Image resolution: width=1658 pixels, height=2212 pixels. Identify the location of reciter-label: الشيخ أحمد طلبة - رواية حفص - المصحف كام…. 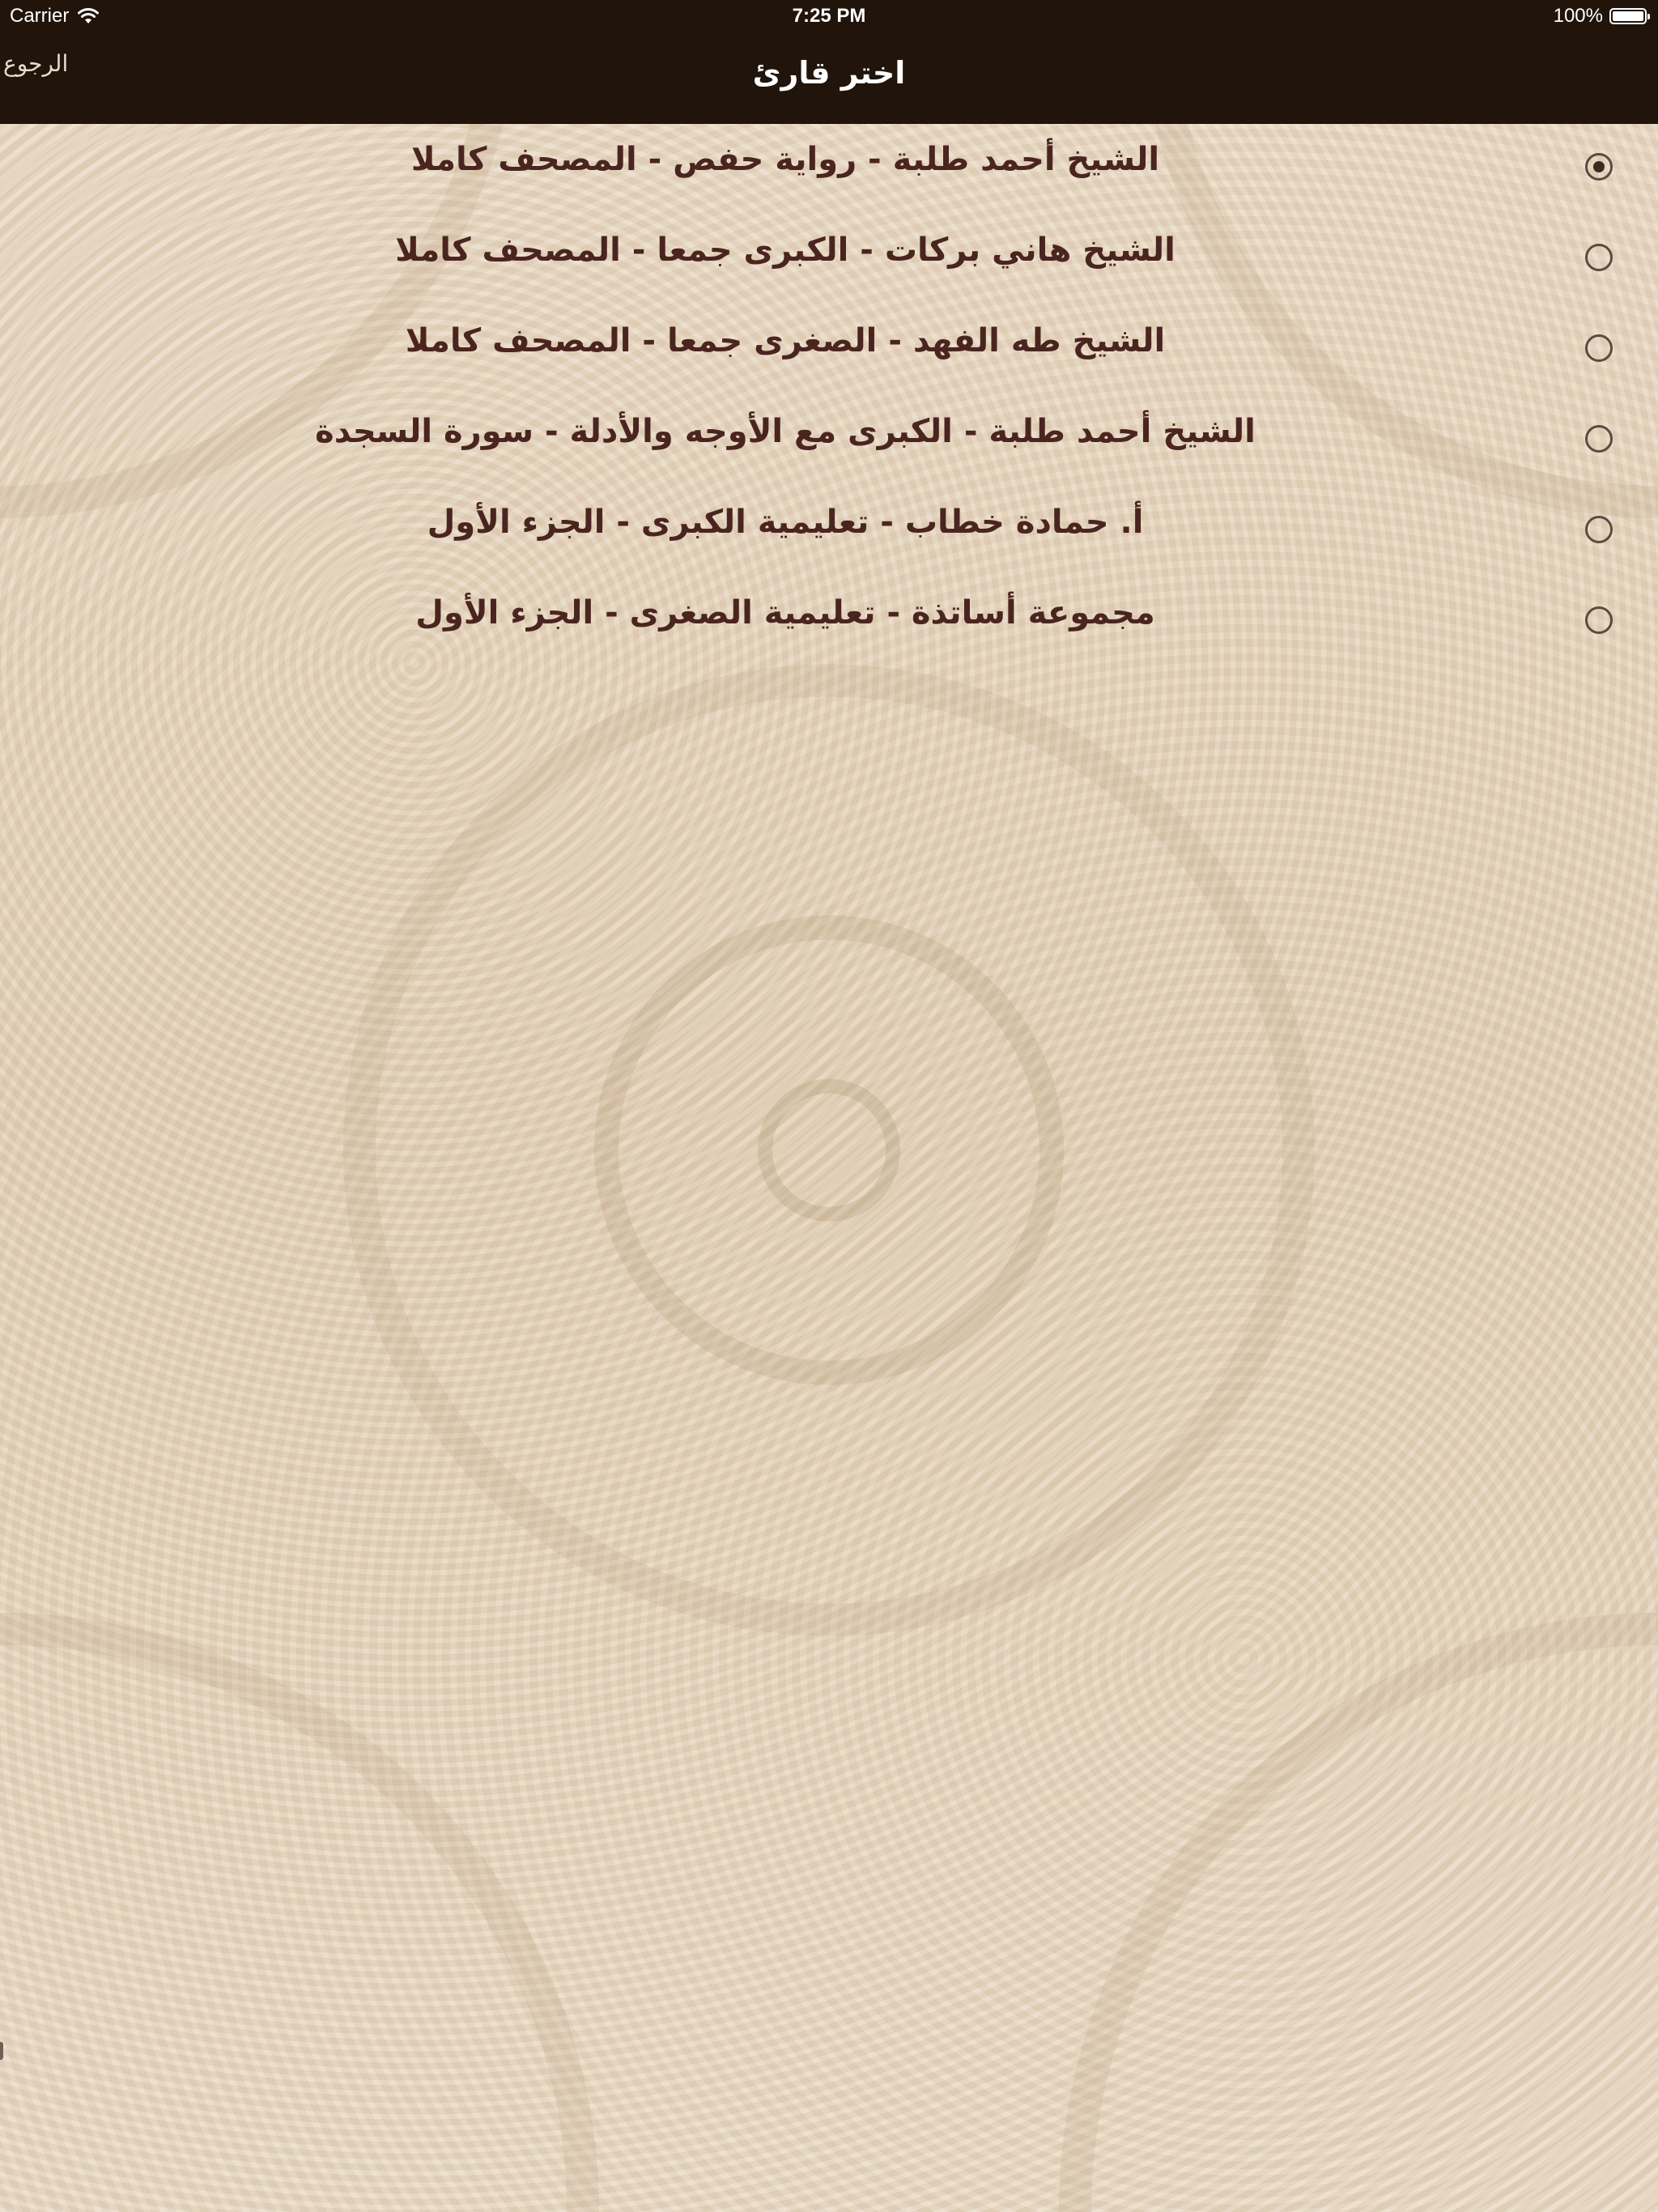
(785, 160).